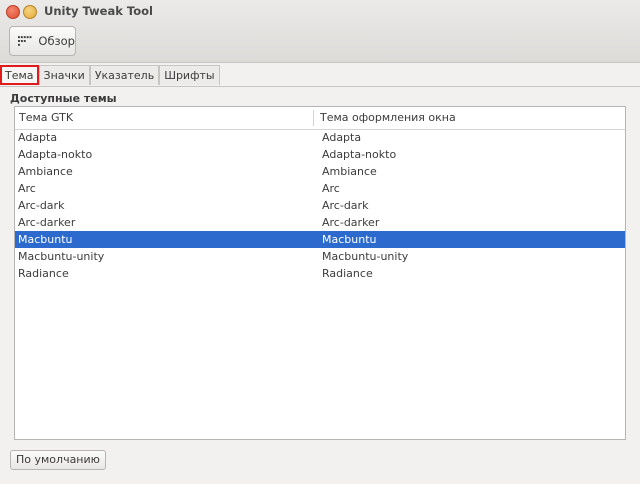 The width and height of the screenshot is (640, 484). I want to click on tree-header: Тема GTK Тема оформления окна, so click(320, 118).